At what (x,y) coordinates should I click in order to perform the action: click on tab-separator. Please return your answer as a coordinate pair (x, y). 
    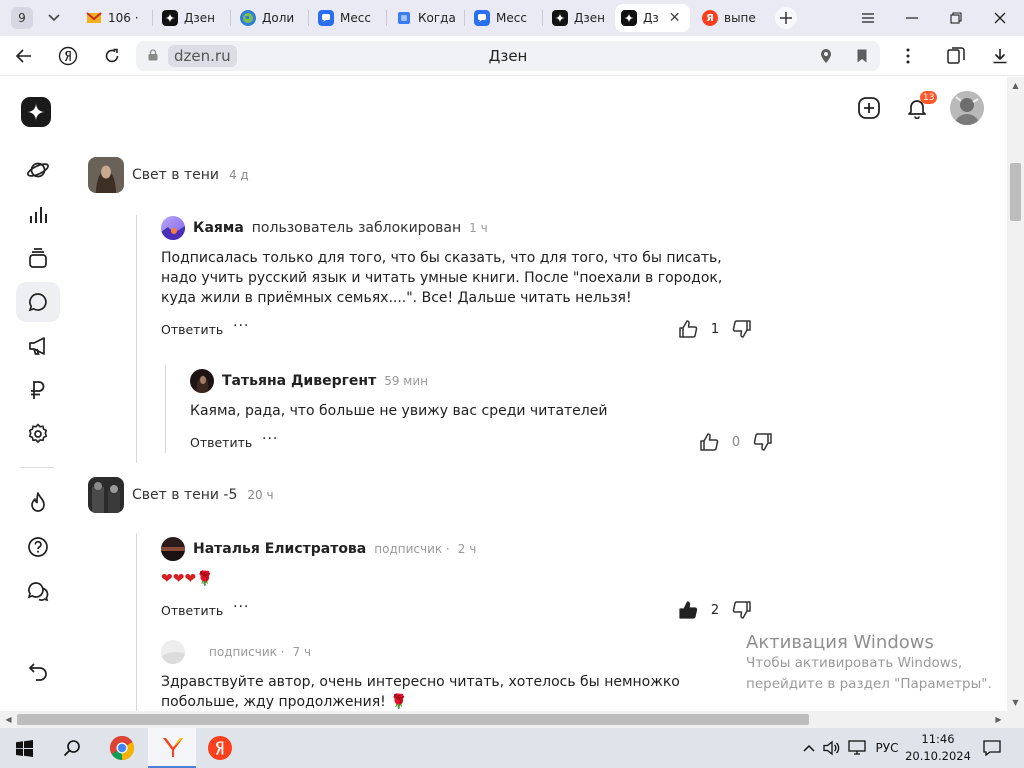
    Looking at the image, I should click on (152, 18).